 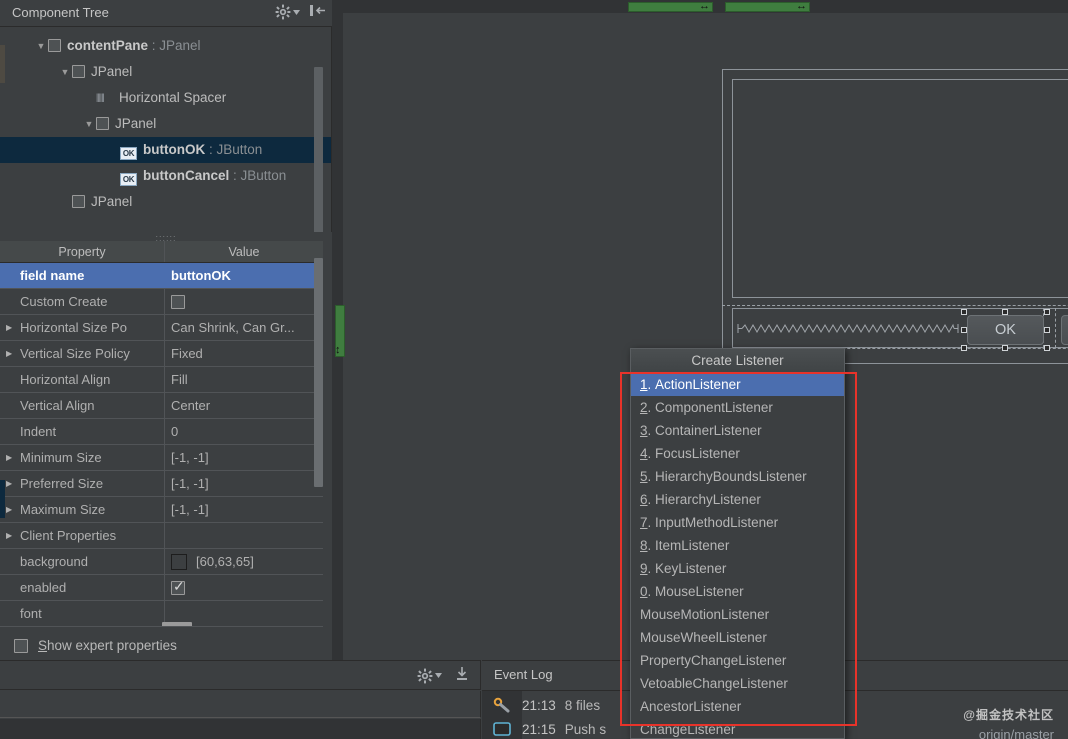 What do you see at coordinates (166, 237) in the screenshot?
I see `panel-splitter: ::::::` at bounding box center [166, 237].